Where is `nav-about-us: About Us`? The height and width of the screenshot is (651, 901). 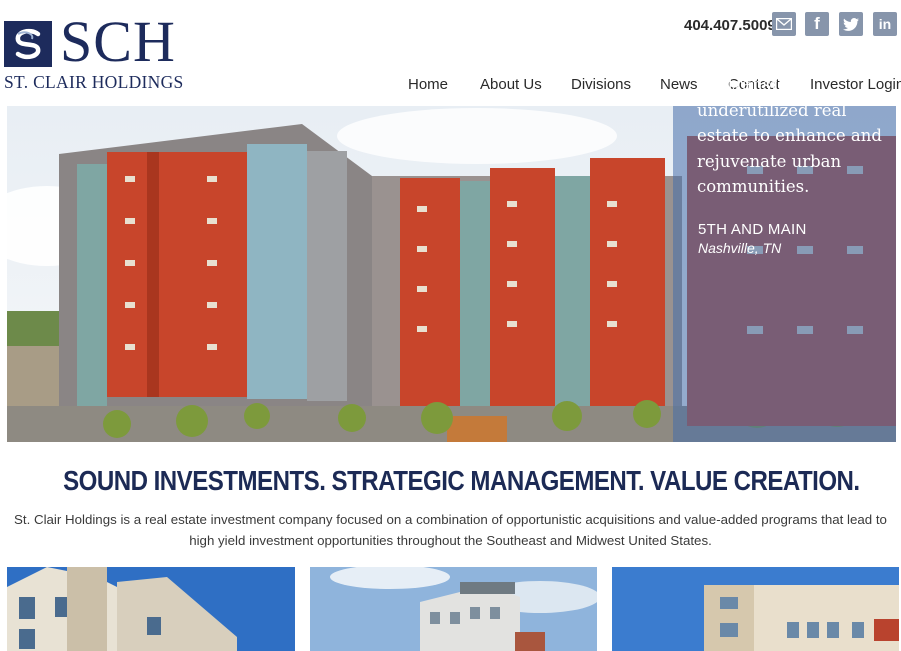 nav-about-us: About Us is located at coordinates (511, 84).